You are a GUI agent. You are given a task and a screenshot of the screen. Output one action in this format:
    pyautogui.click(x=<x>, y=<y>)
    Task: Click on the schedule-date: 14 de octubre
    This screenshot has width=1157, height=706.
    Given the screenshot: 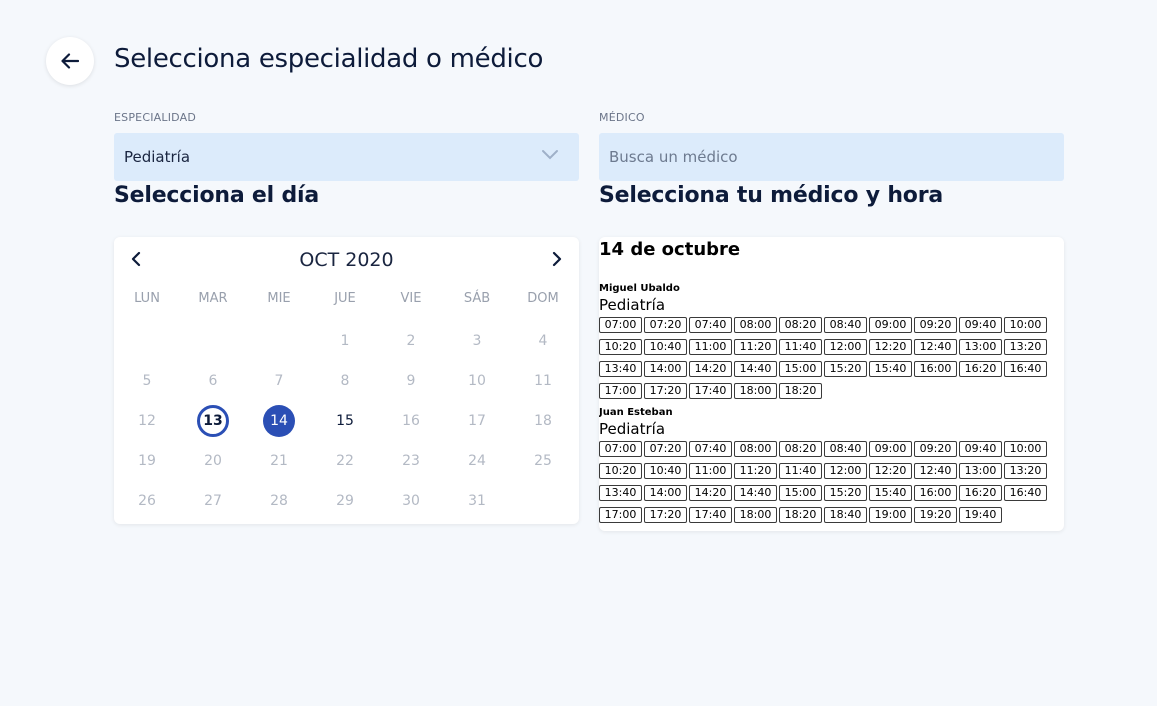 What is the action you would take?
    pyautogui.click(x=670, y=249)
    